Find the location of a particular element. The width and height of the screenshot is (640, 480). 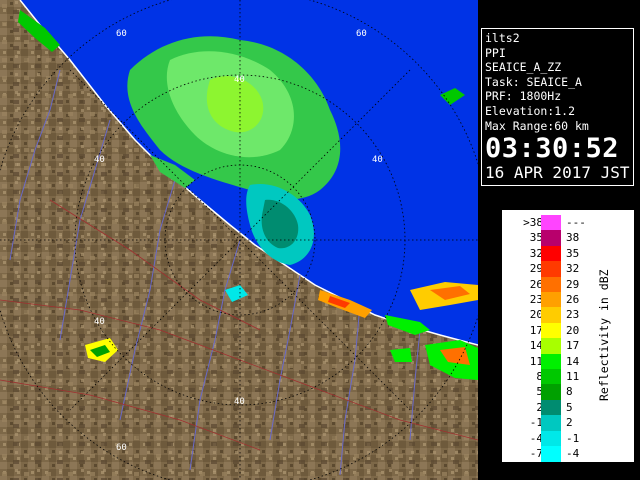

legend-upper-bound: 8 is located at coordinates (569, 392).